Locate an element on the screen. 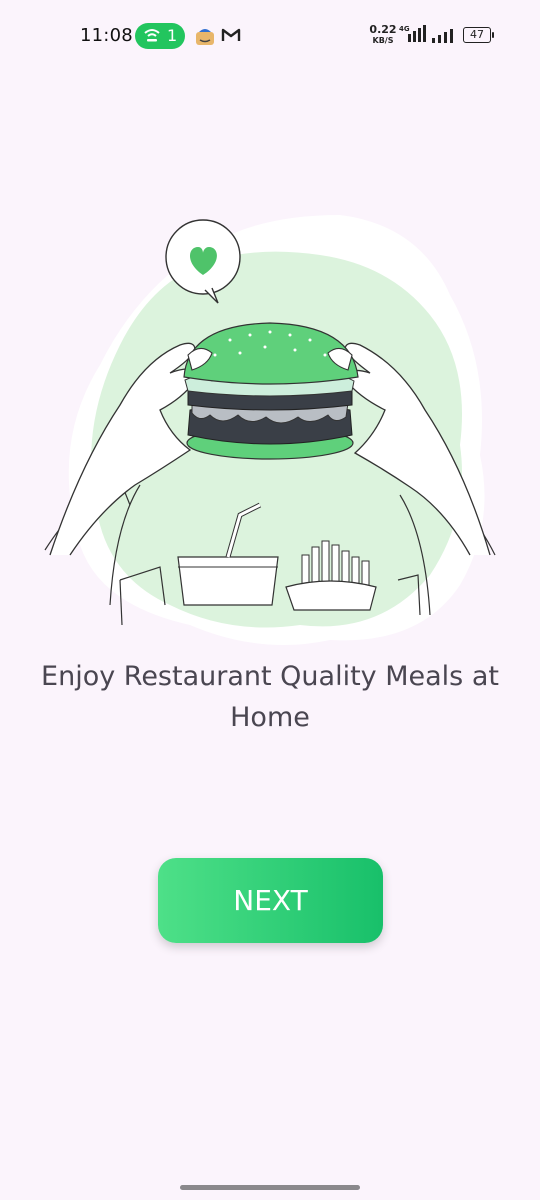  signal-icon is located at coordinates (442, 36).